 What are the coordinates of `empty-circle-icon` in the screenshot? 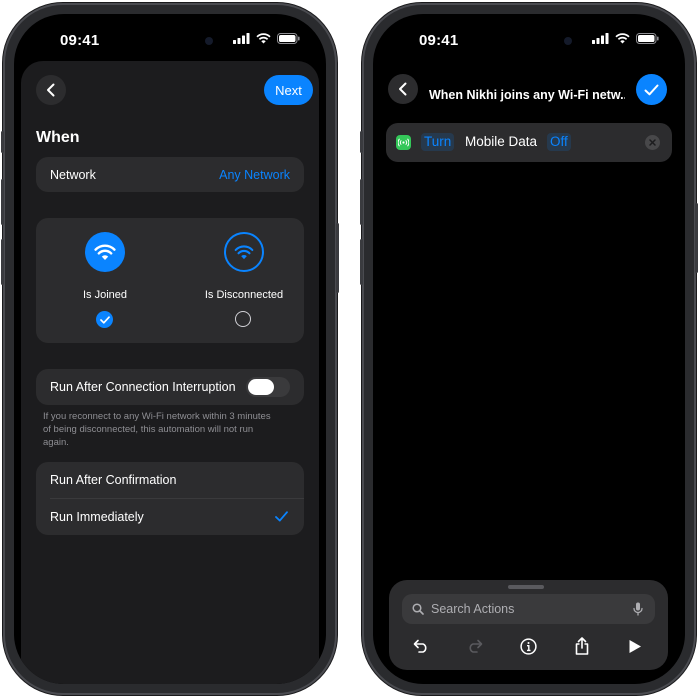 It's located at (243, 319).